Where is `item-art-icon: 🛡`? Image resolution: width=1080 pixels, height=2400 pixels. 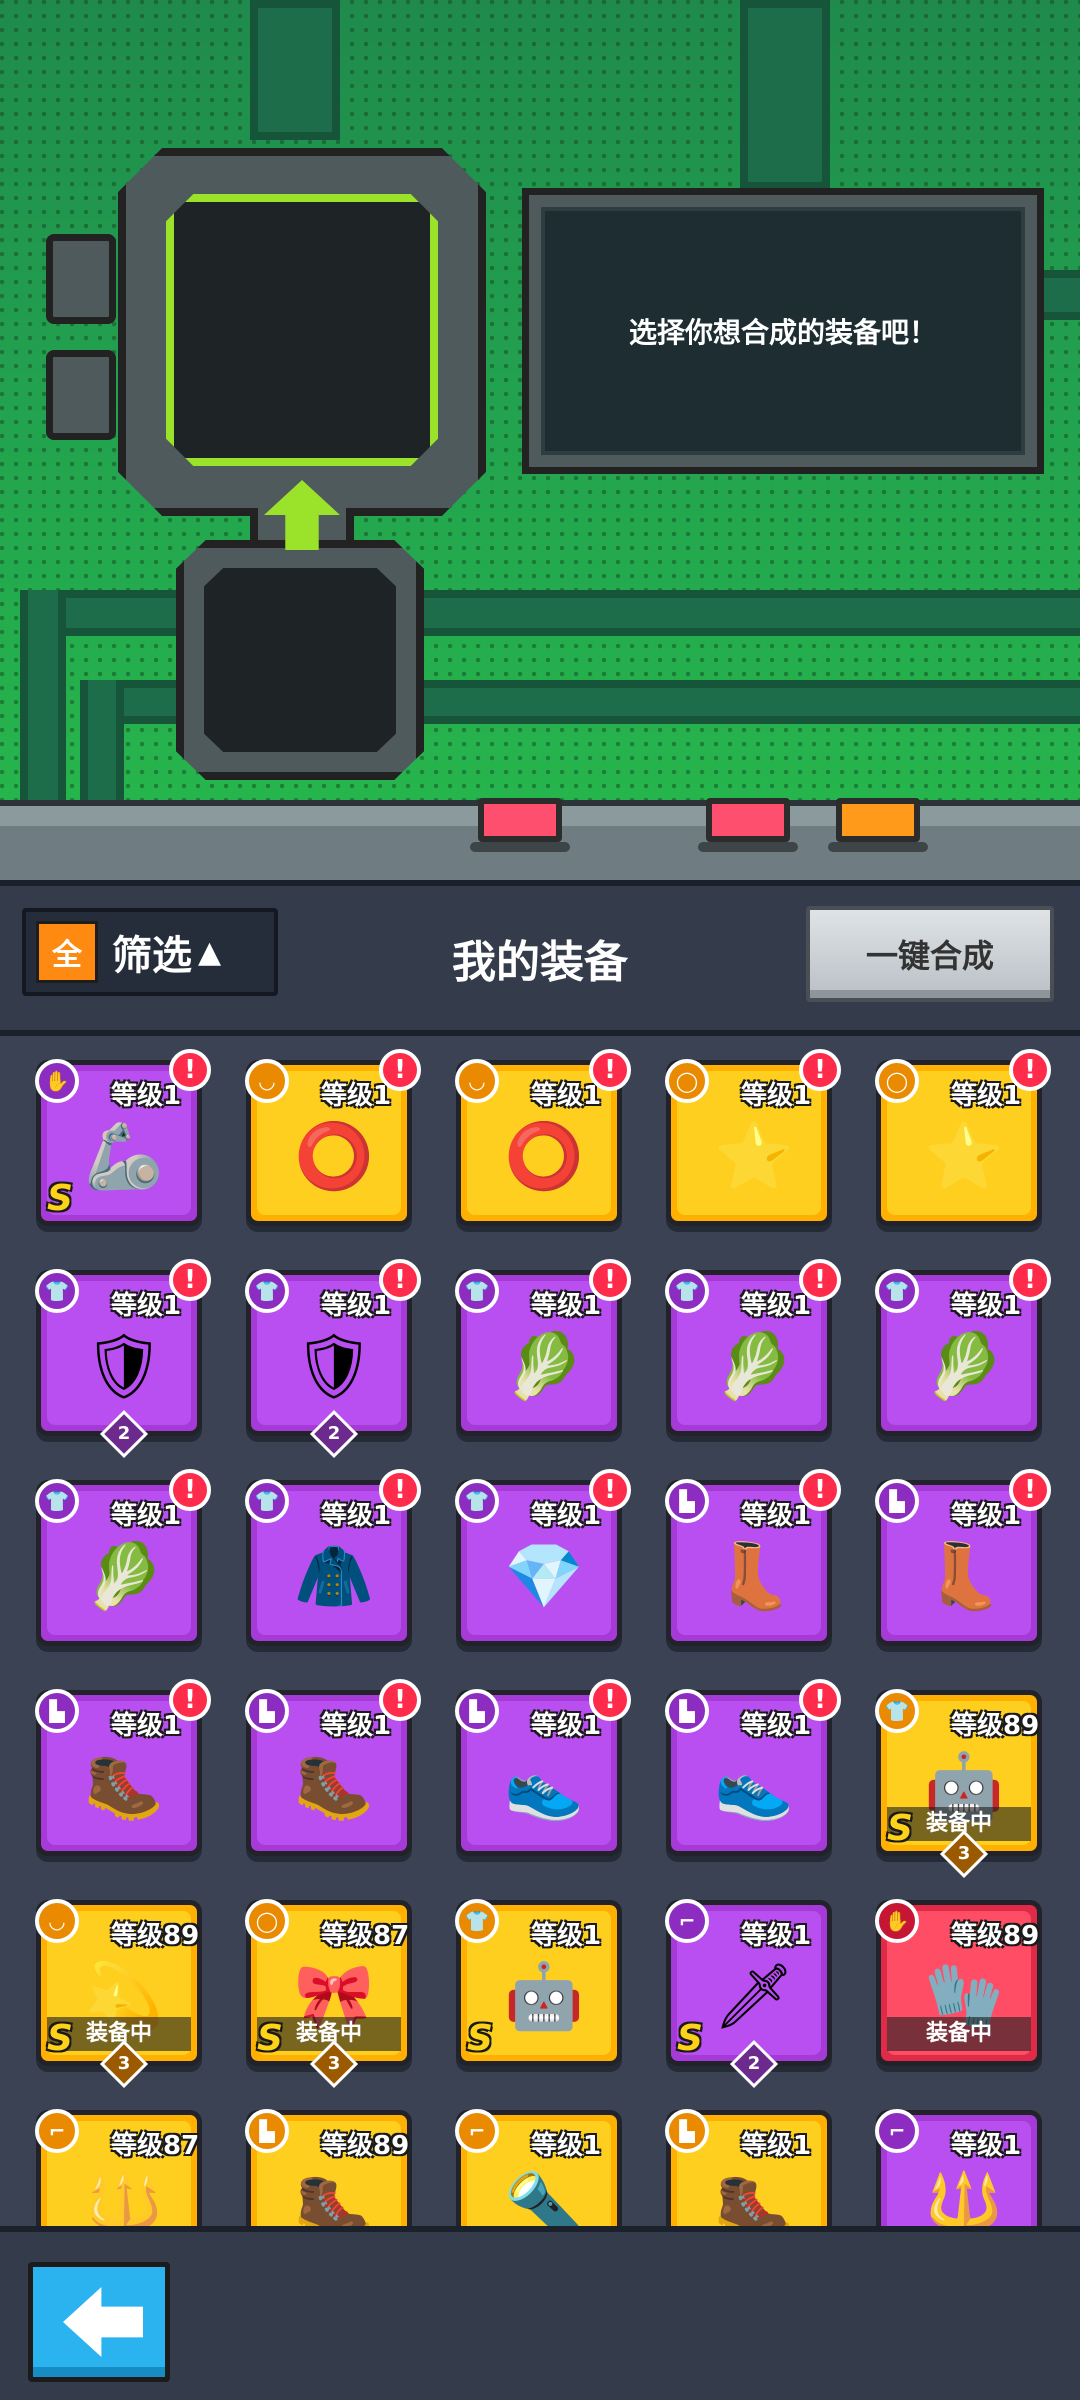
item-art-icon: 🛡 is located at coordinates (334, 1367).